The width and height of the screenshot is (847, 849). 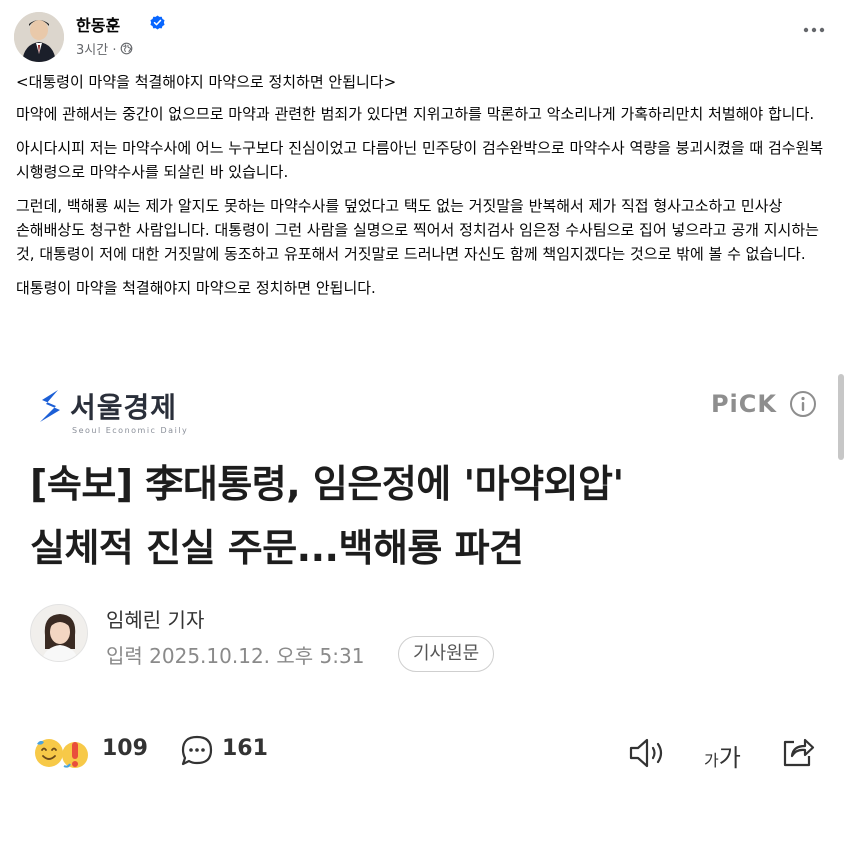 I want to click on font-size-button: 가가, so click(x=722, y=755).